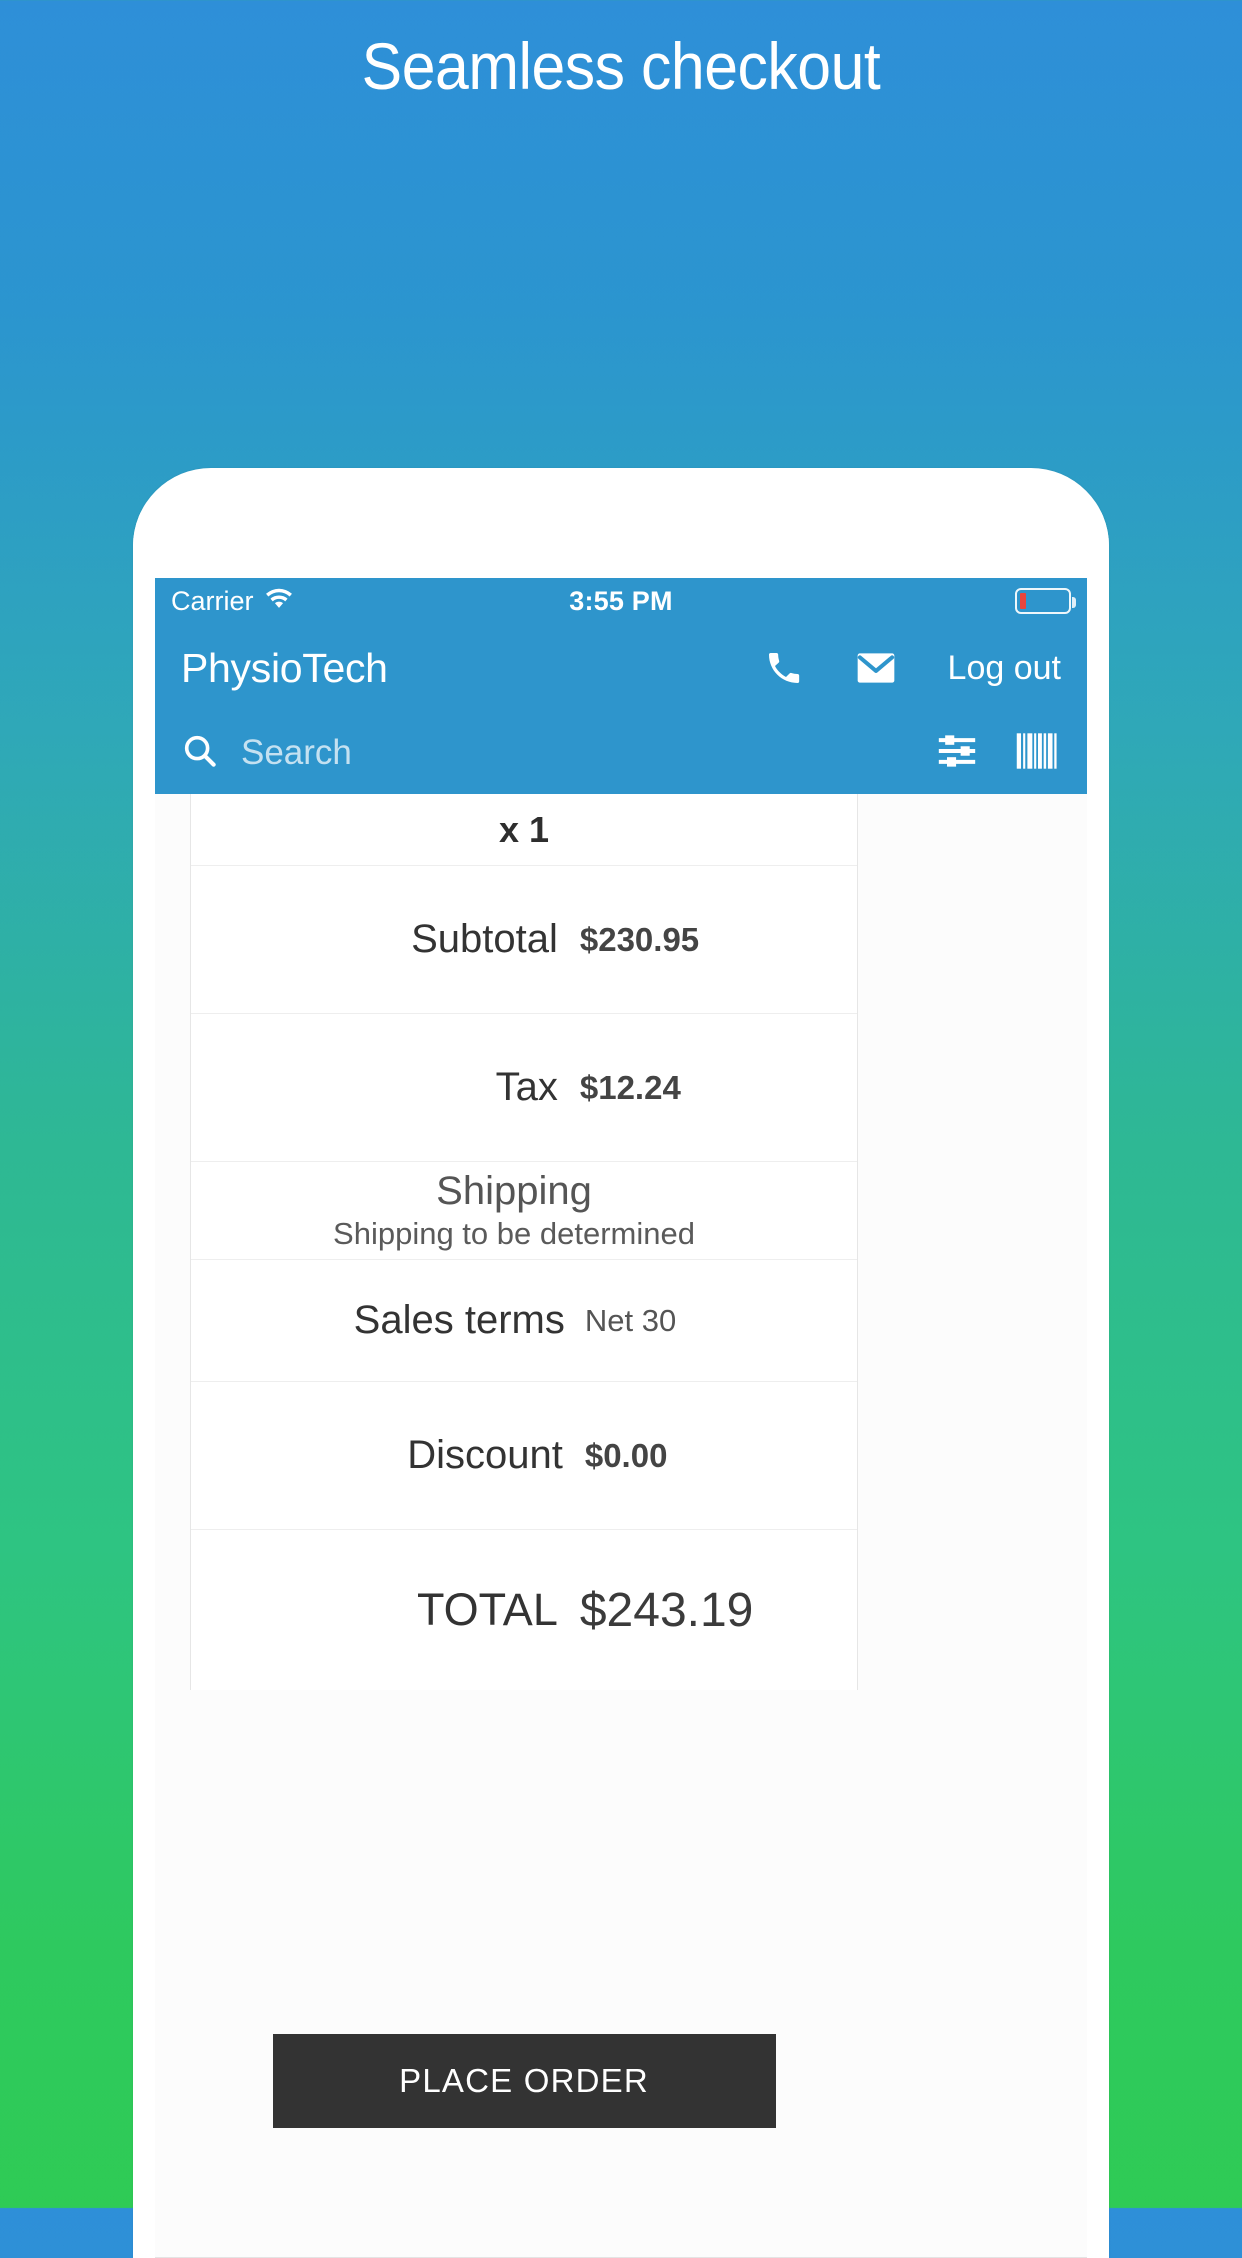  I want to click on line-item-quantity: x 1, so click(524, 829).